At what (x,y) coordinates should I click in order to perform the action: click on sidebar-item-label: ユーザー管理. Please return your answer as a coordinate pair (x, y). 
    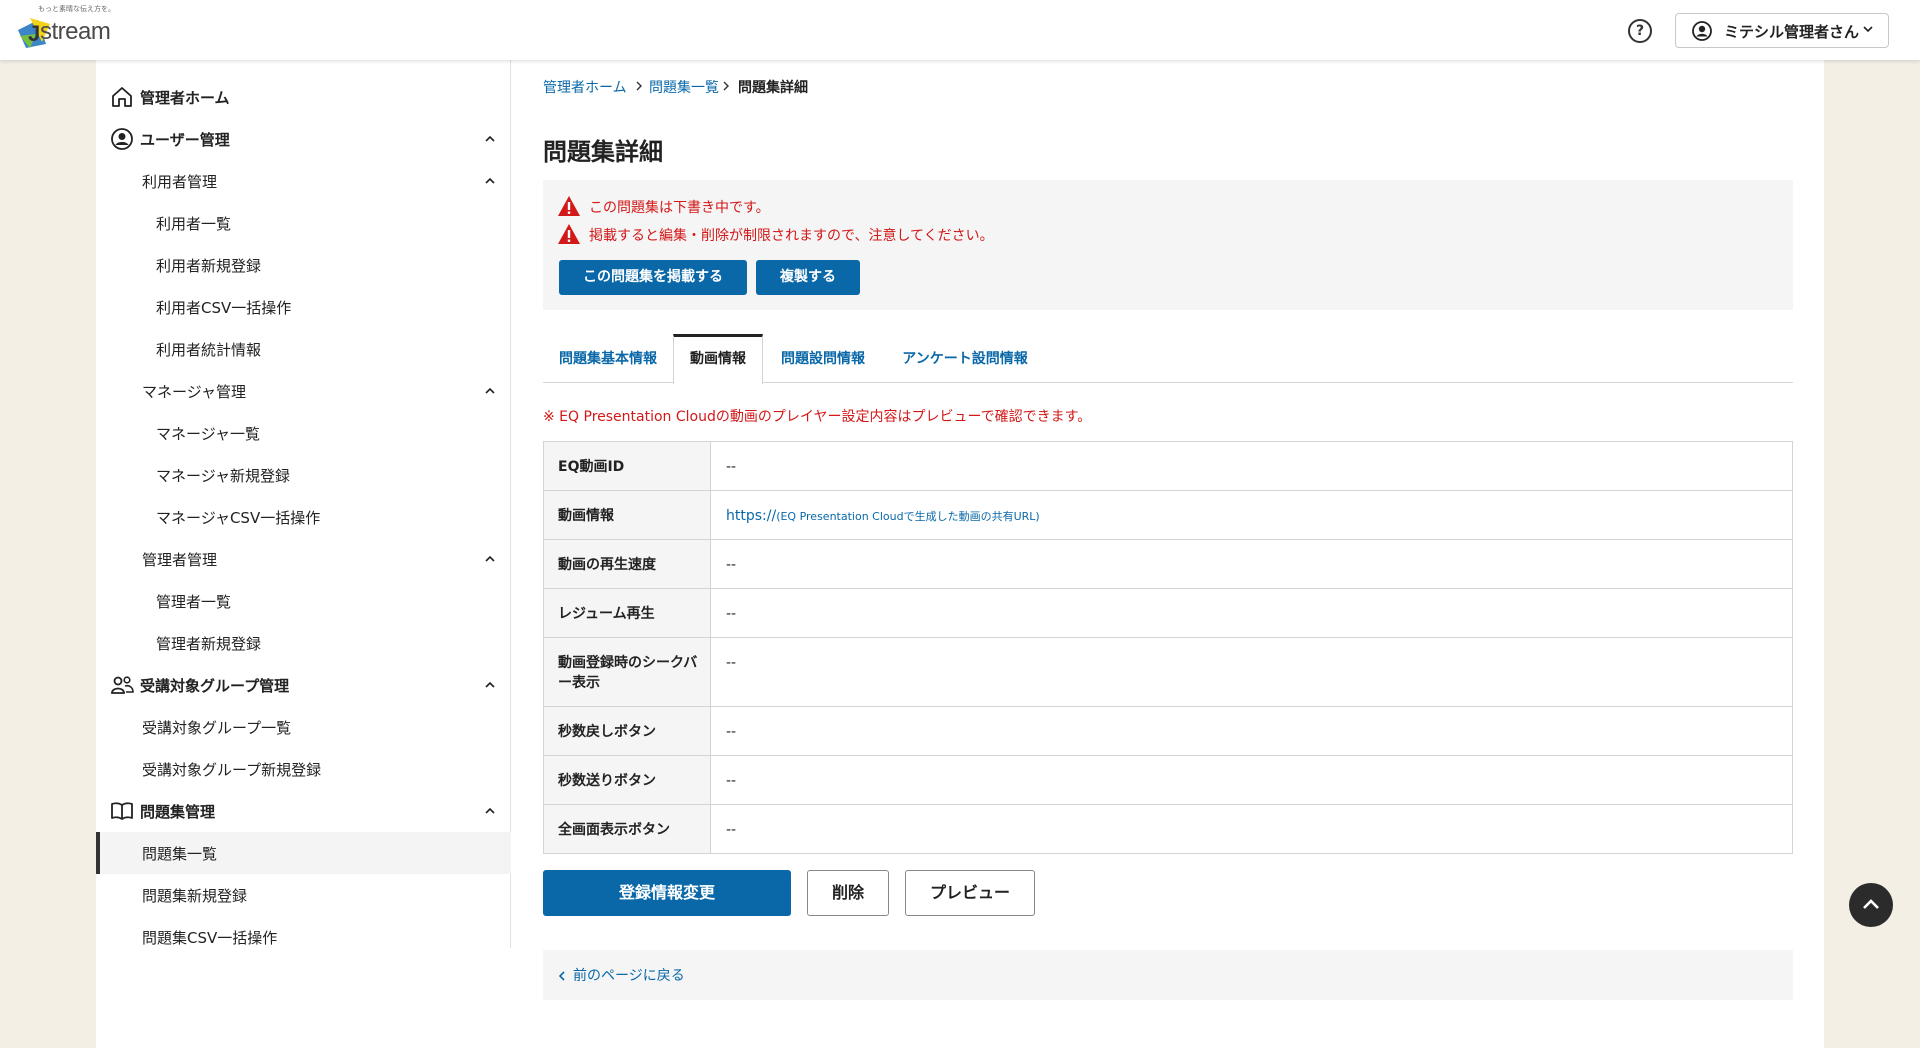
    Looking at the image, I should click on (185, 140).